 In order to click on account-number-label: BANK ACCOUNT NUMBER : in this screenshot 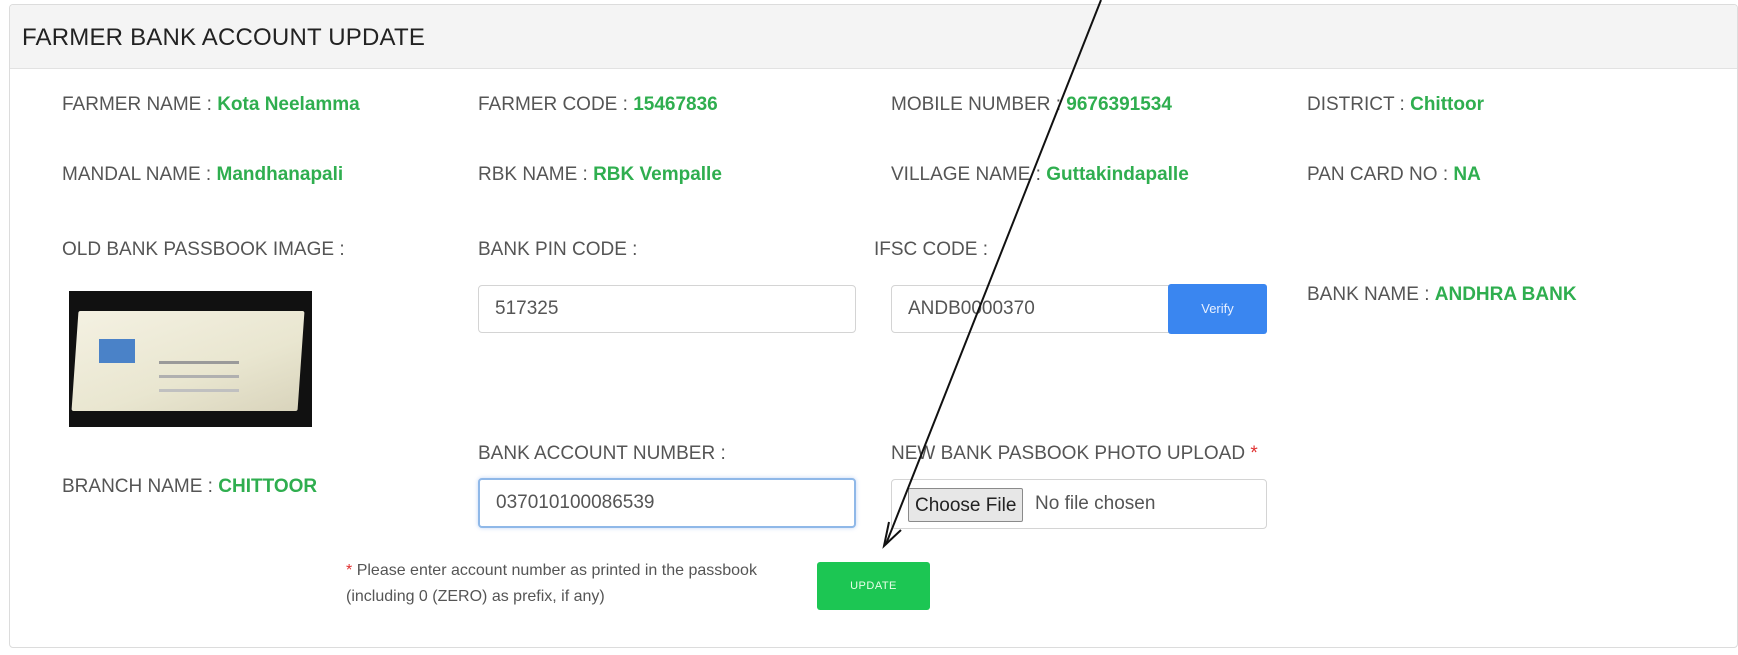, I will do `click(602, 453)`.